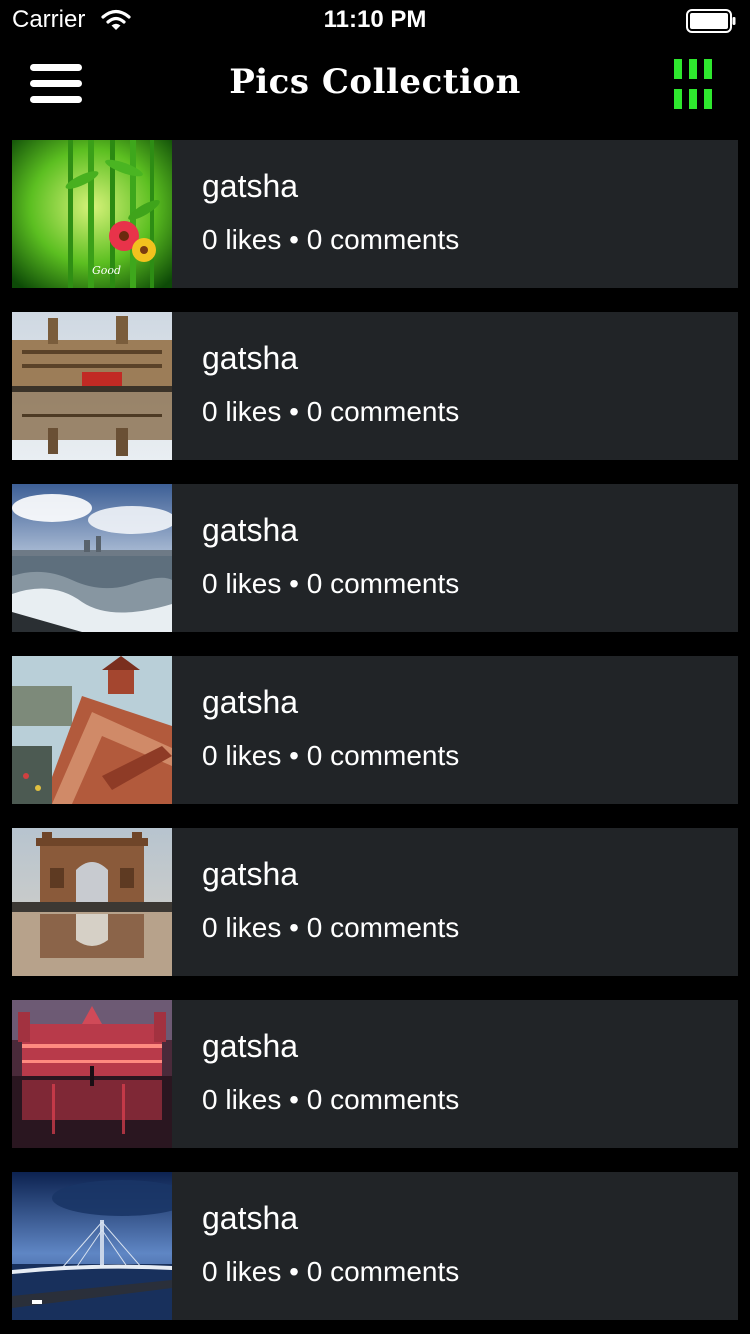 Image resolution: width=750 pixels, height=1334 pixels. Describe the element at coordinates (693, 83) in the screenshot. I see `grid-view-icon` at that location.